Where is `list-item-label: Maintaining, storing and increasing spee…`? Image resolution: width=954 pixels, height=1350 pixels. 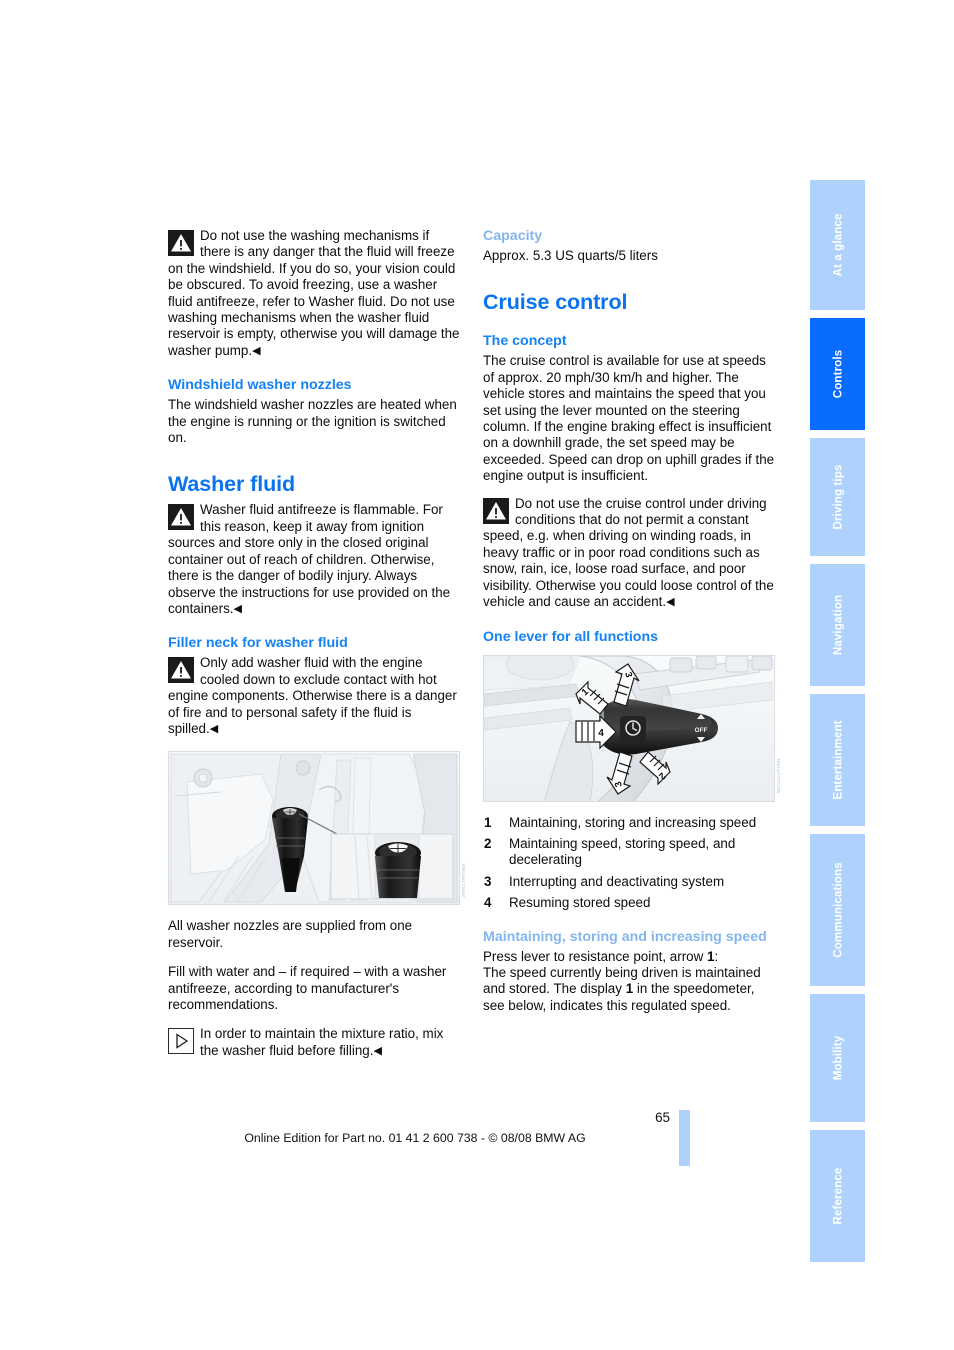
list-item-label: Maintaining, storing and increasing spee… is located at coordinates (633, 822).